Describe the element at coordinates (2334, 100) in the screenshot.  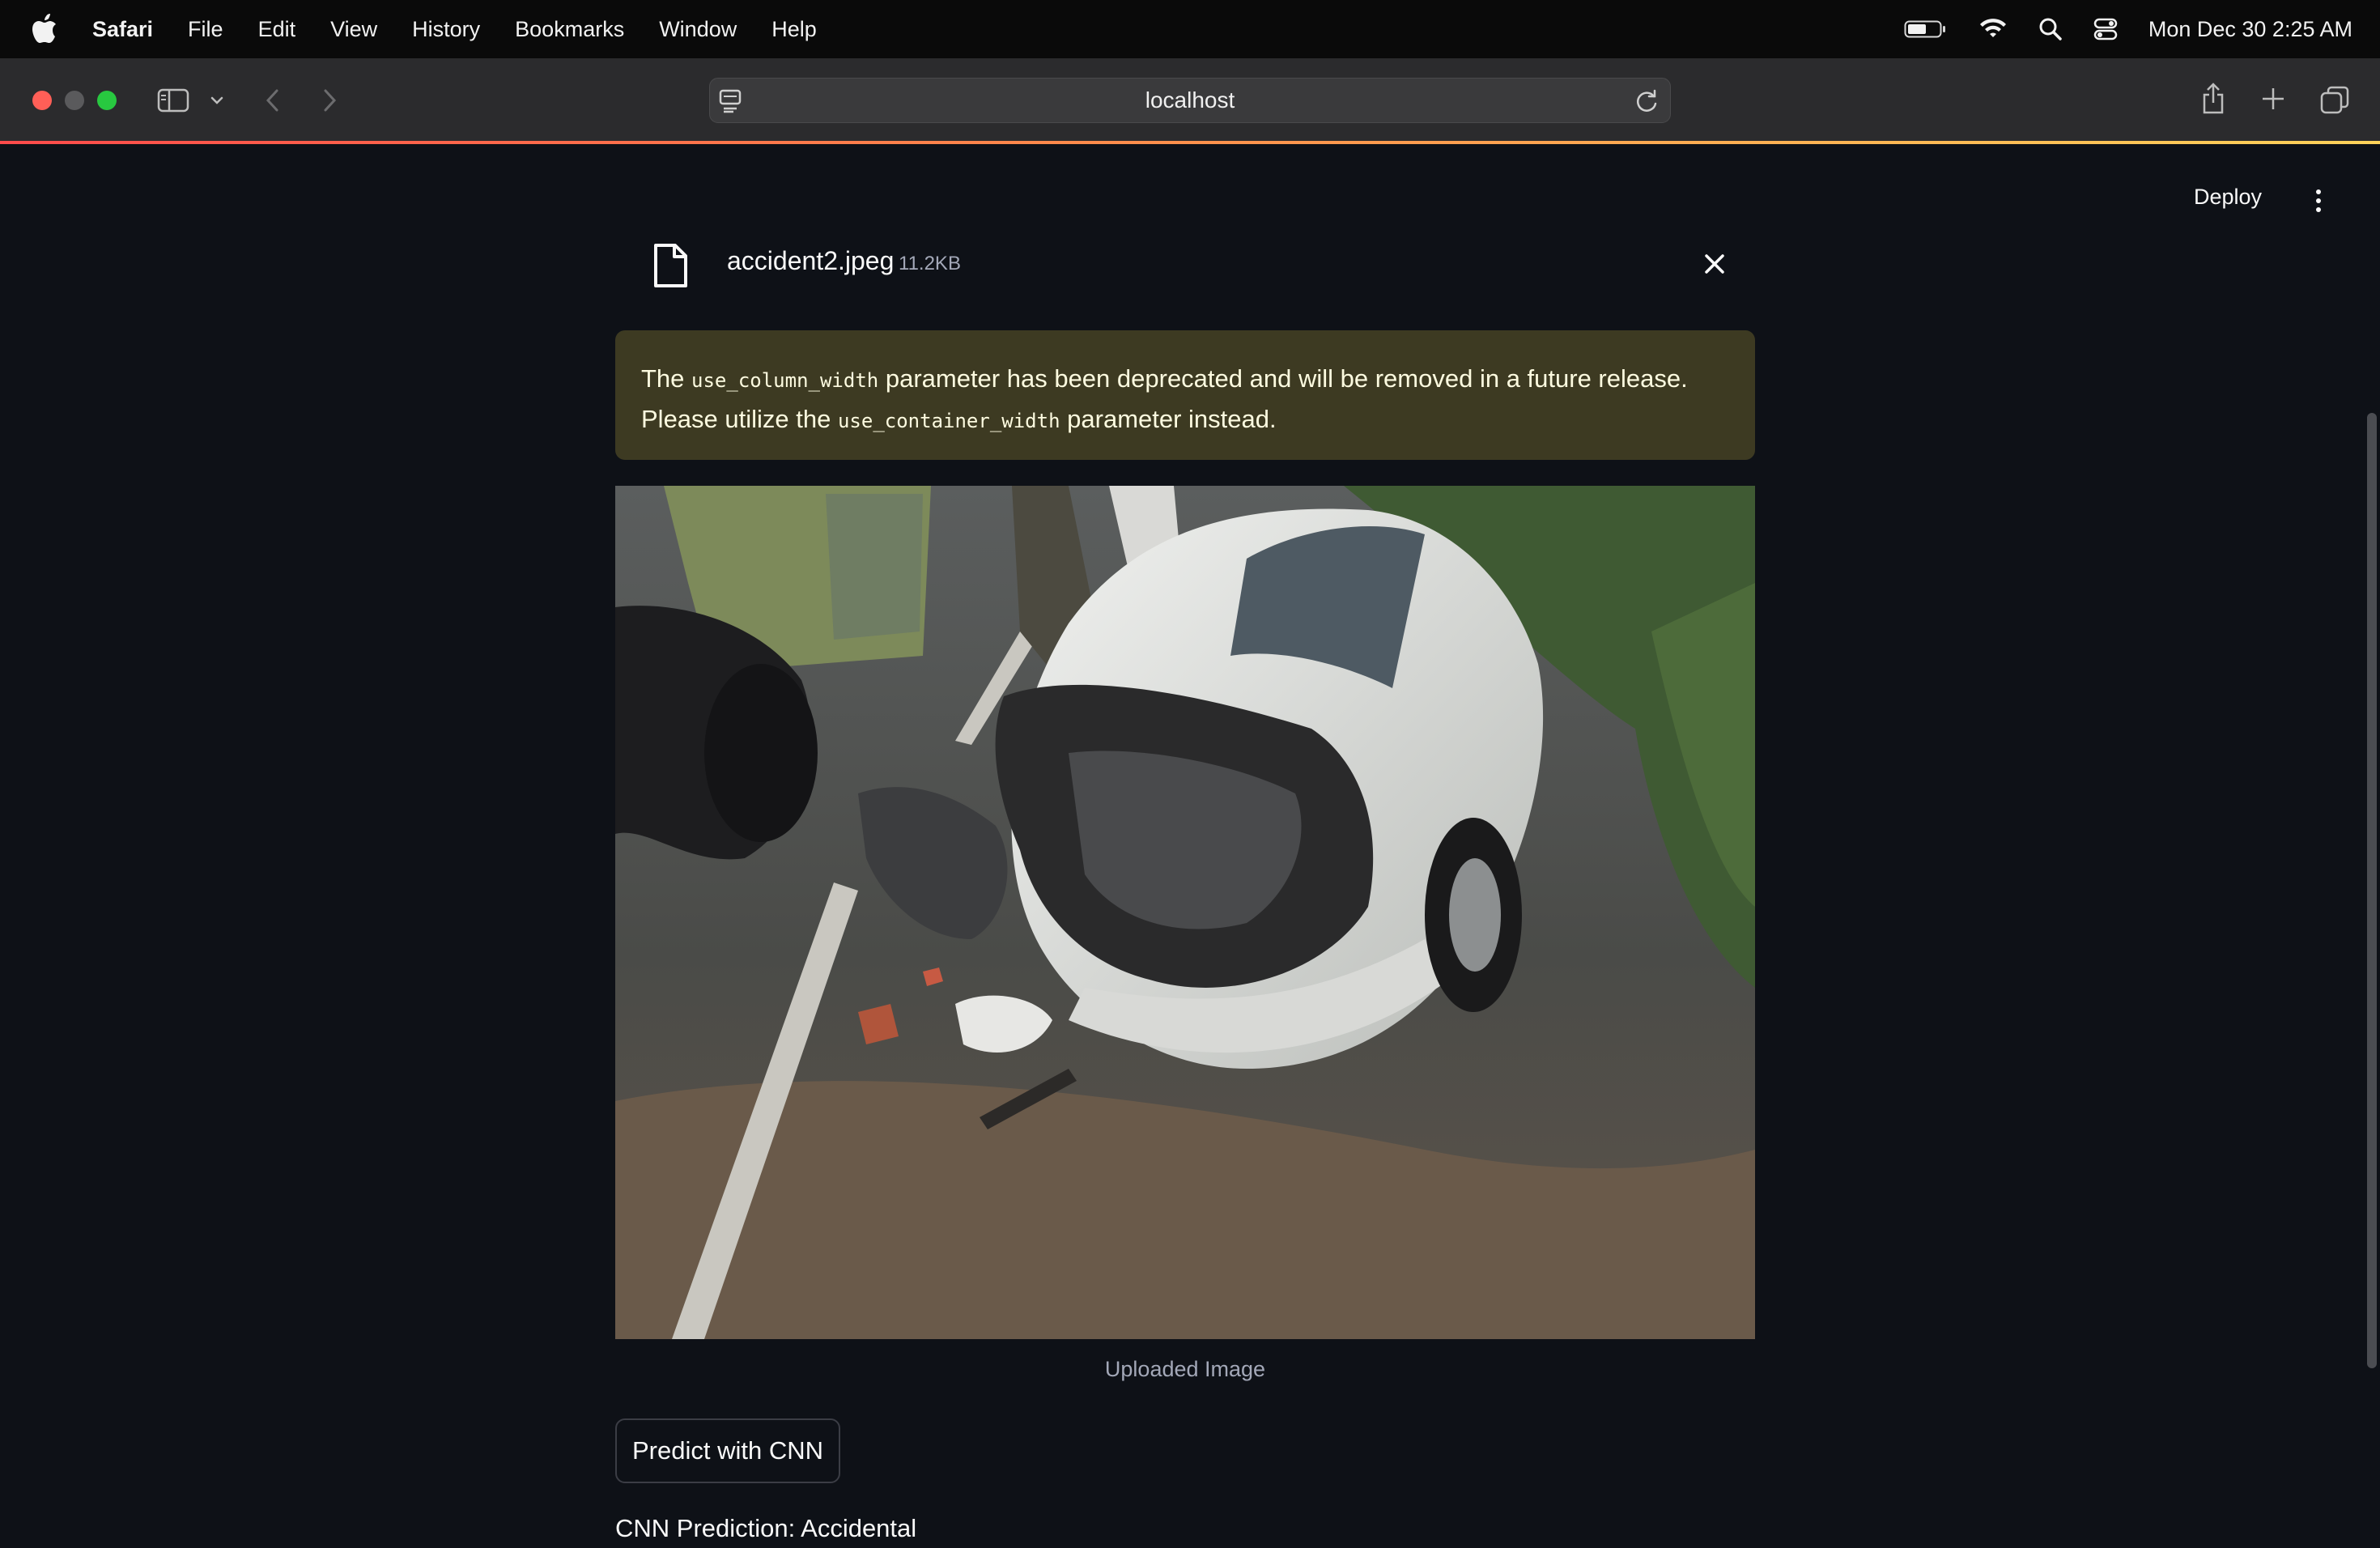
I see `tab-overview-icon` at that location.